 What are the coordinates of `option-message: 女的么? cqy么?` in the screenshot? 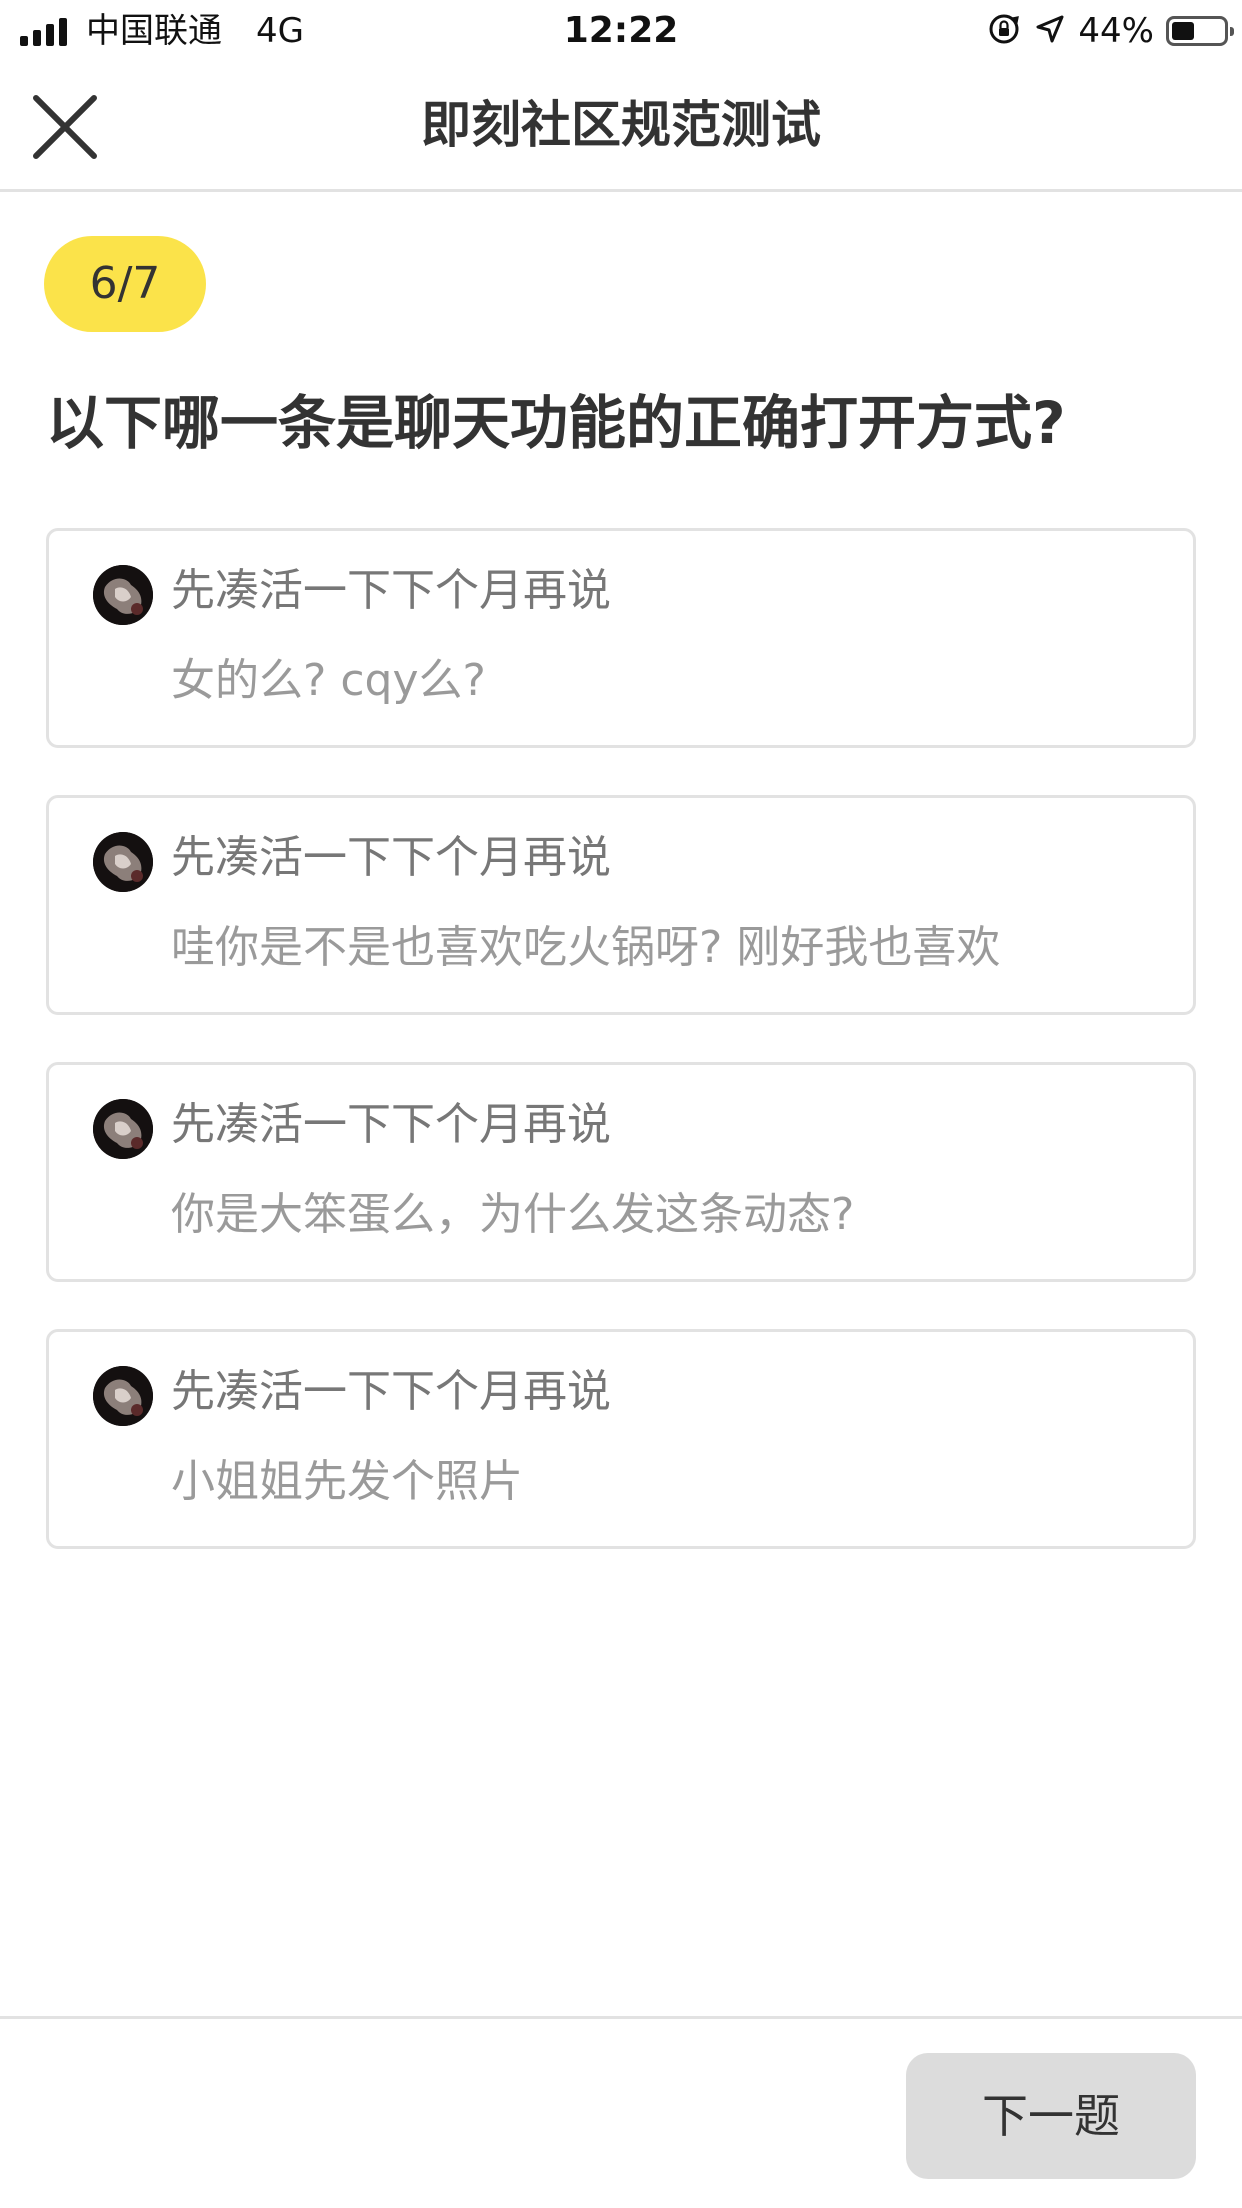 It's located at (328, 680).